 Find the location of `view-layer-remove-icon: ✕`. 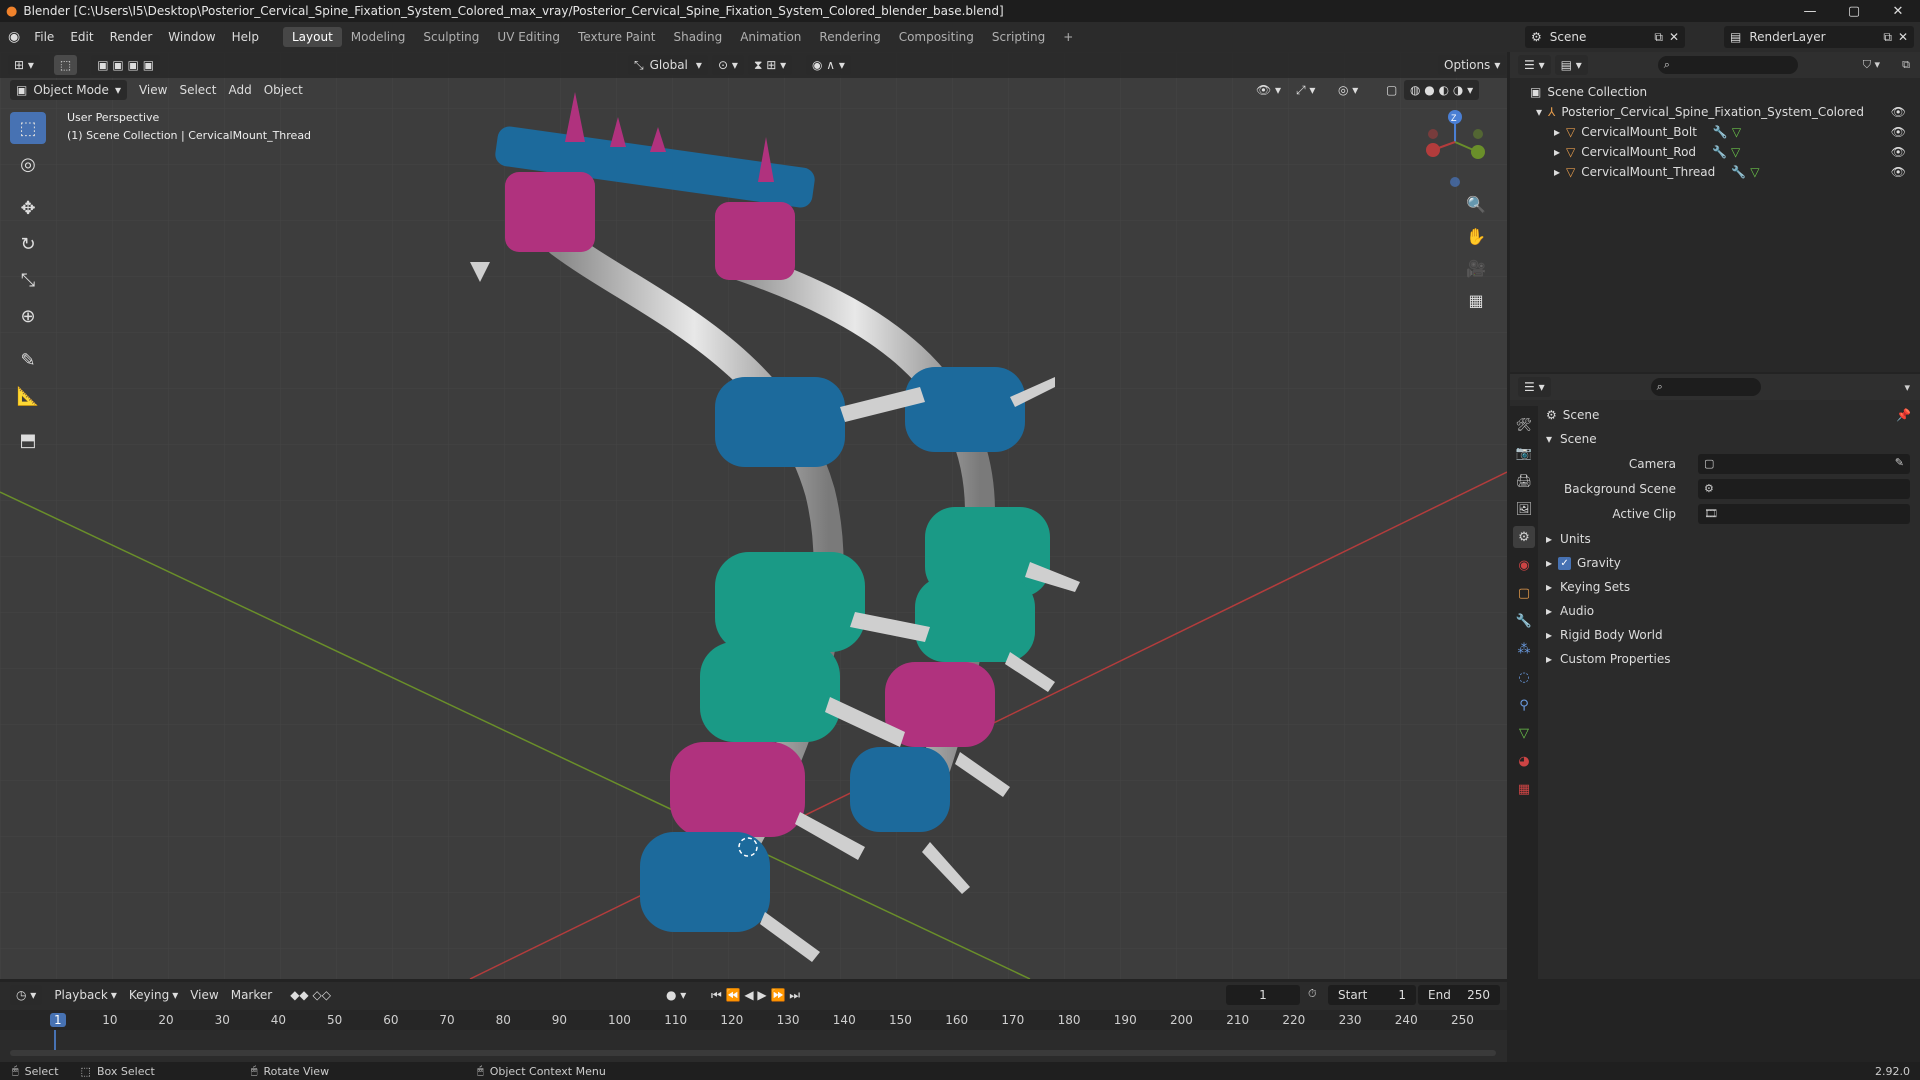

view-layer-remove-icon: ✕ is located at coordinates (1903, 37).